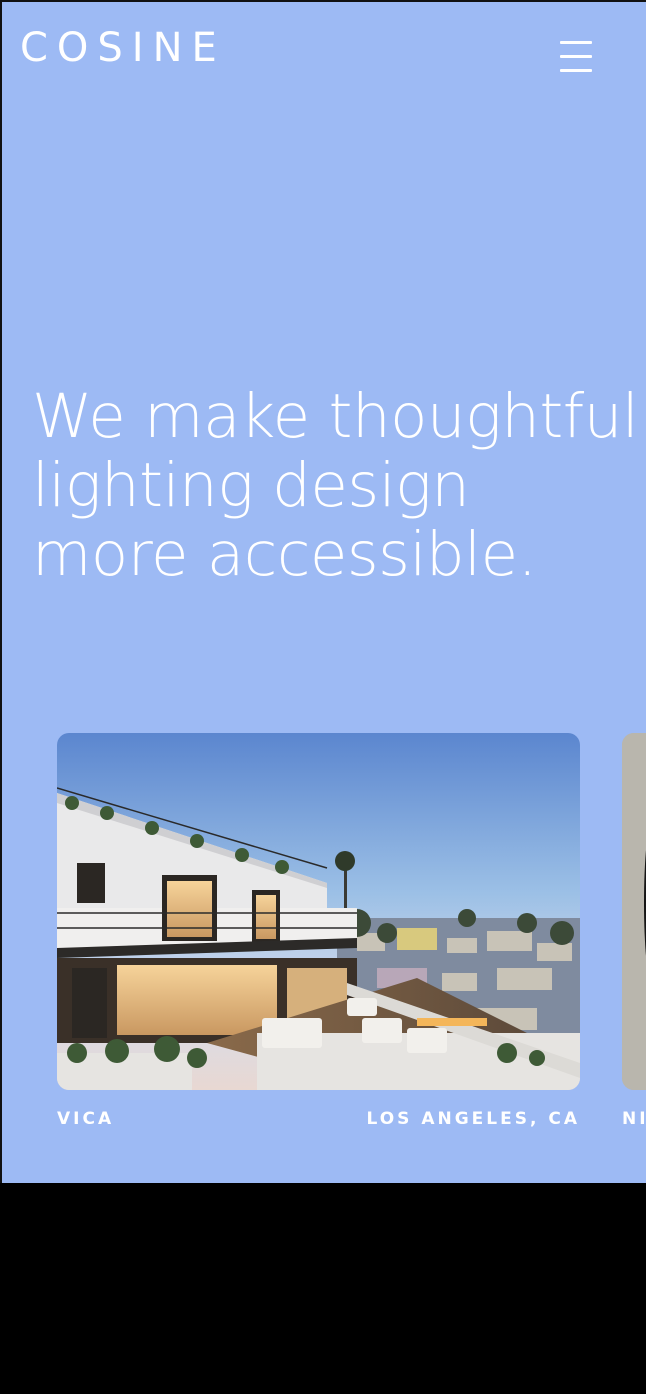 The height and width of the screenshot is (1394, 646). I want to click on project-card: NI, so click(634, 931).